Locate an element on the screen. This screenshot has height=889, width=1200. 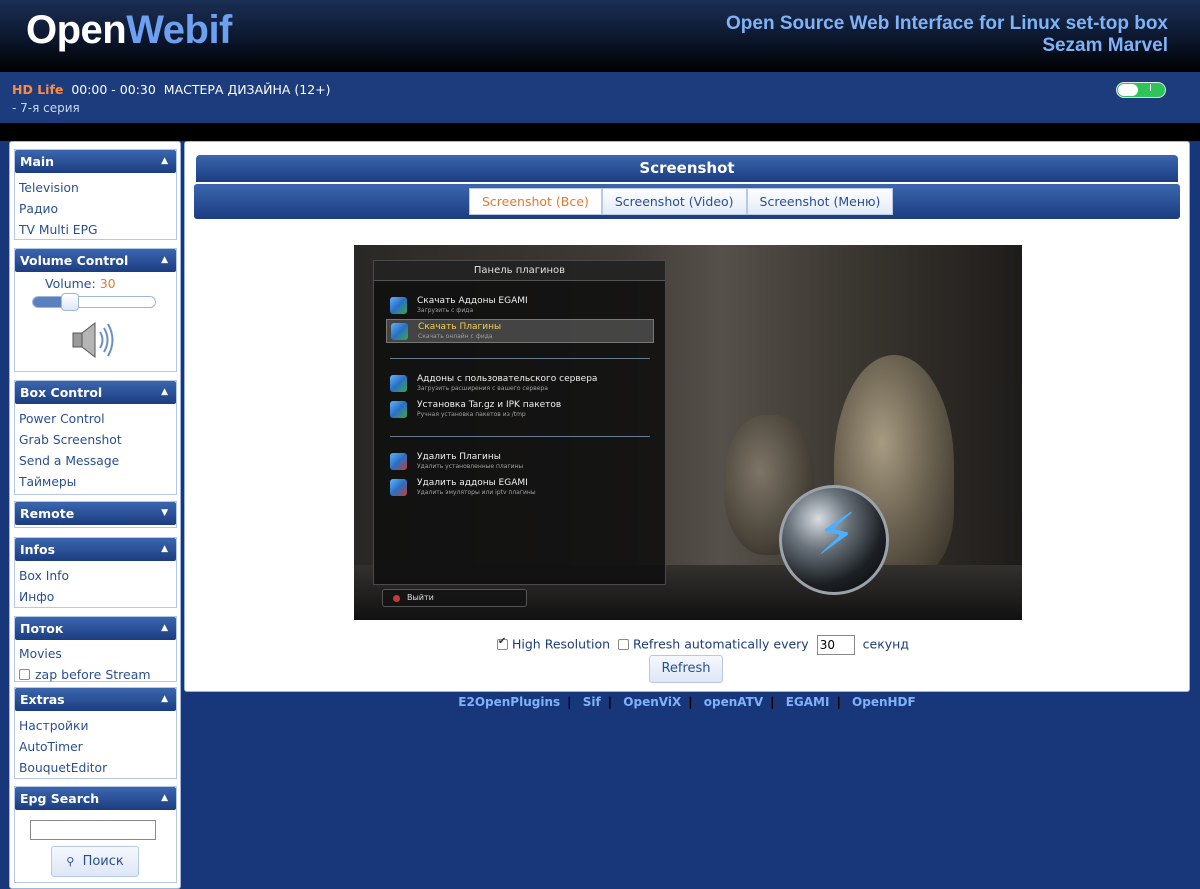
channel-name: HD Life is located at coordinates (37, 89).